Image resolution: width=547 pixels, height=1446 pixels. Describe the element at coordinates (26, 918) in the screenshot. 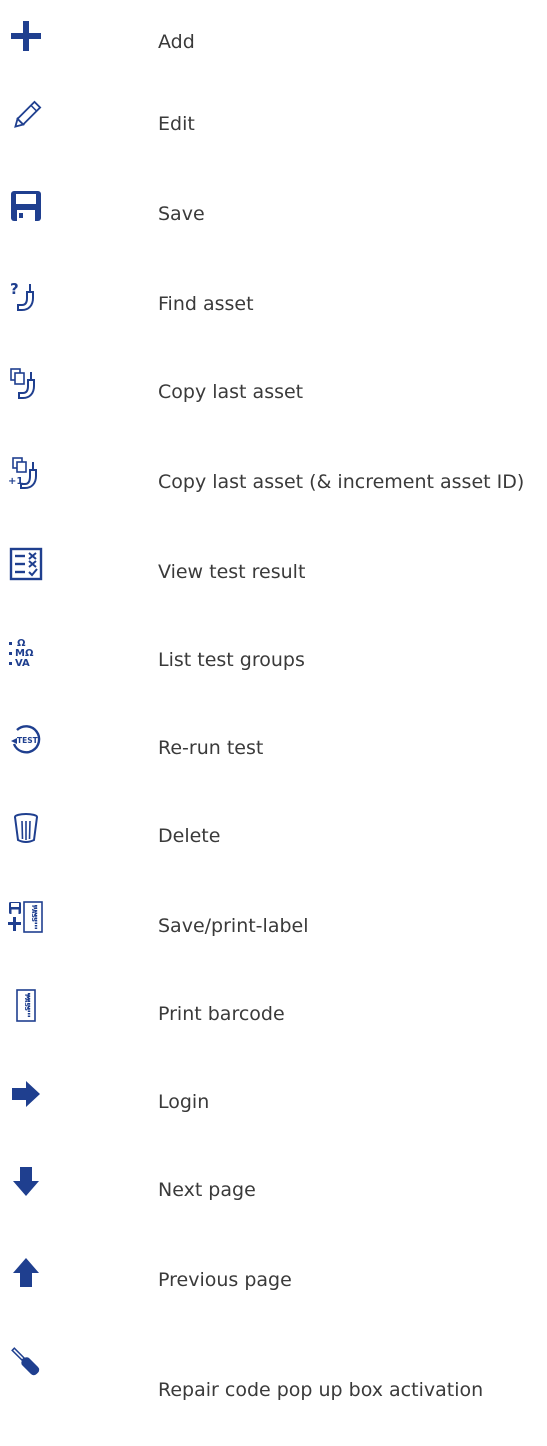

I see `save-print-label-icon: PASS` at that location.